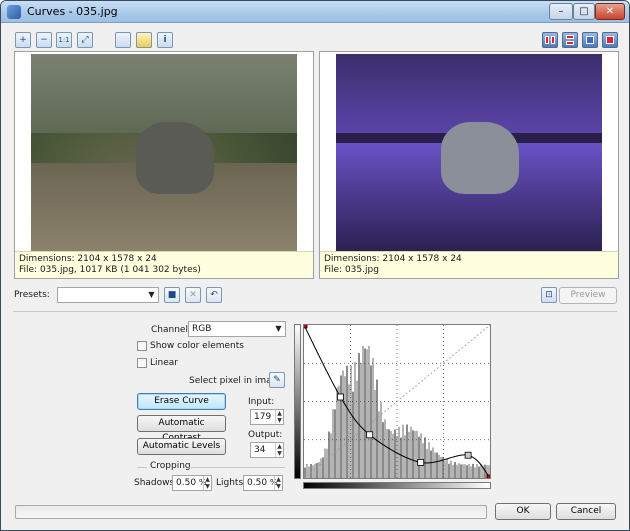  What do you see at coordinates (164, 363) in the screenshot?
I see `linear-label: Linear` at bounding box center [164, 363].